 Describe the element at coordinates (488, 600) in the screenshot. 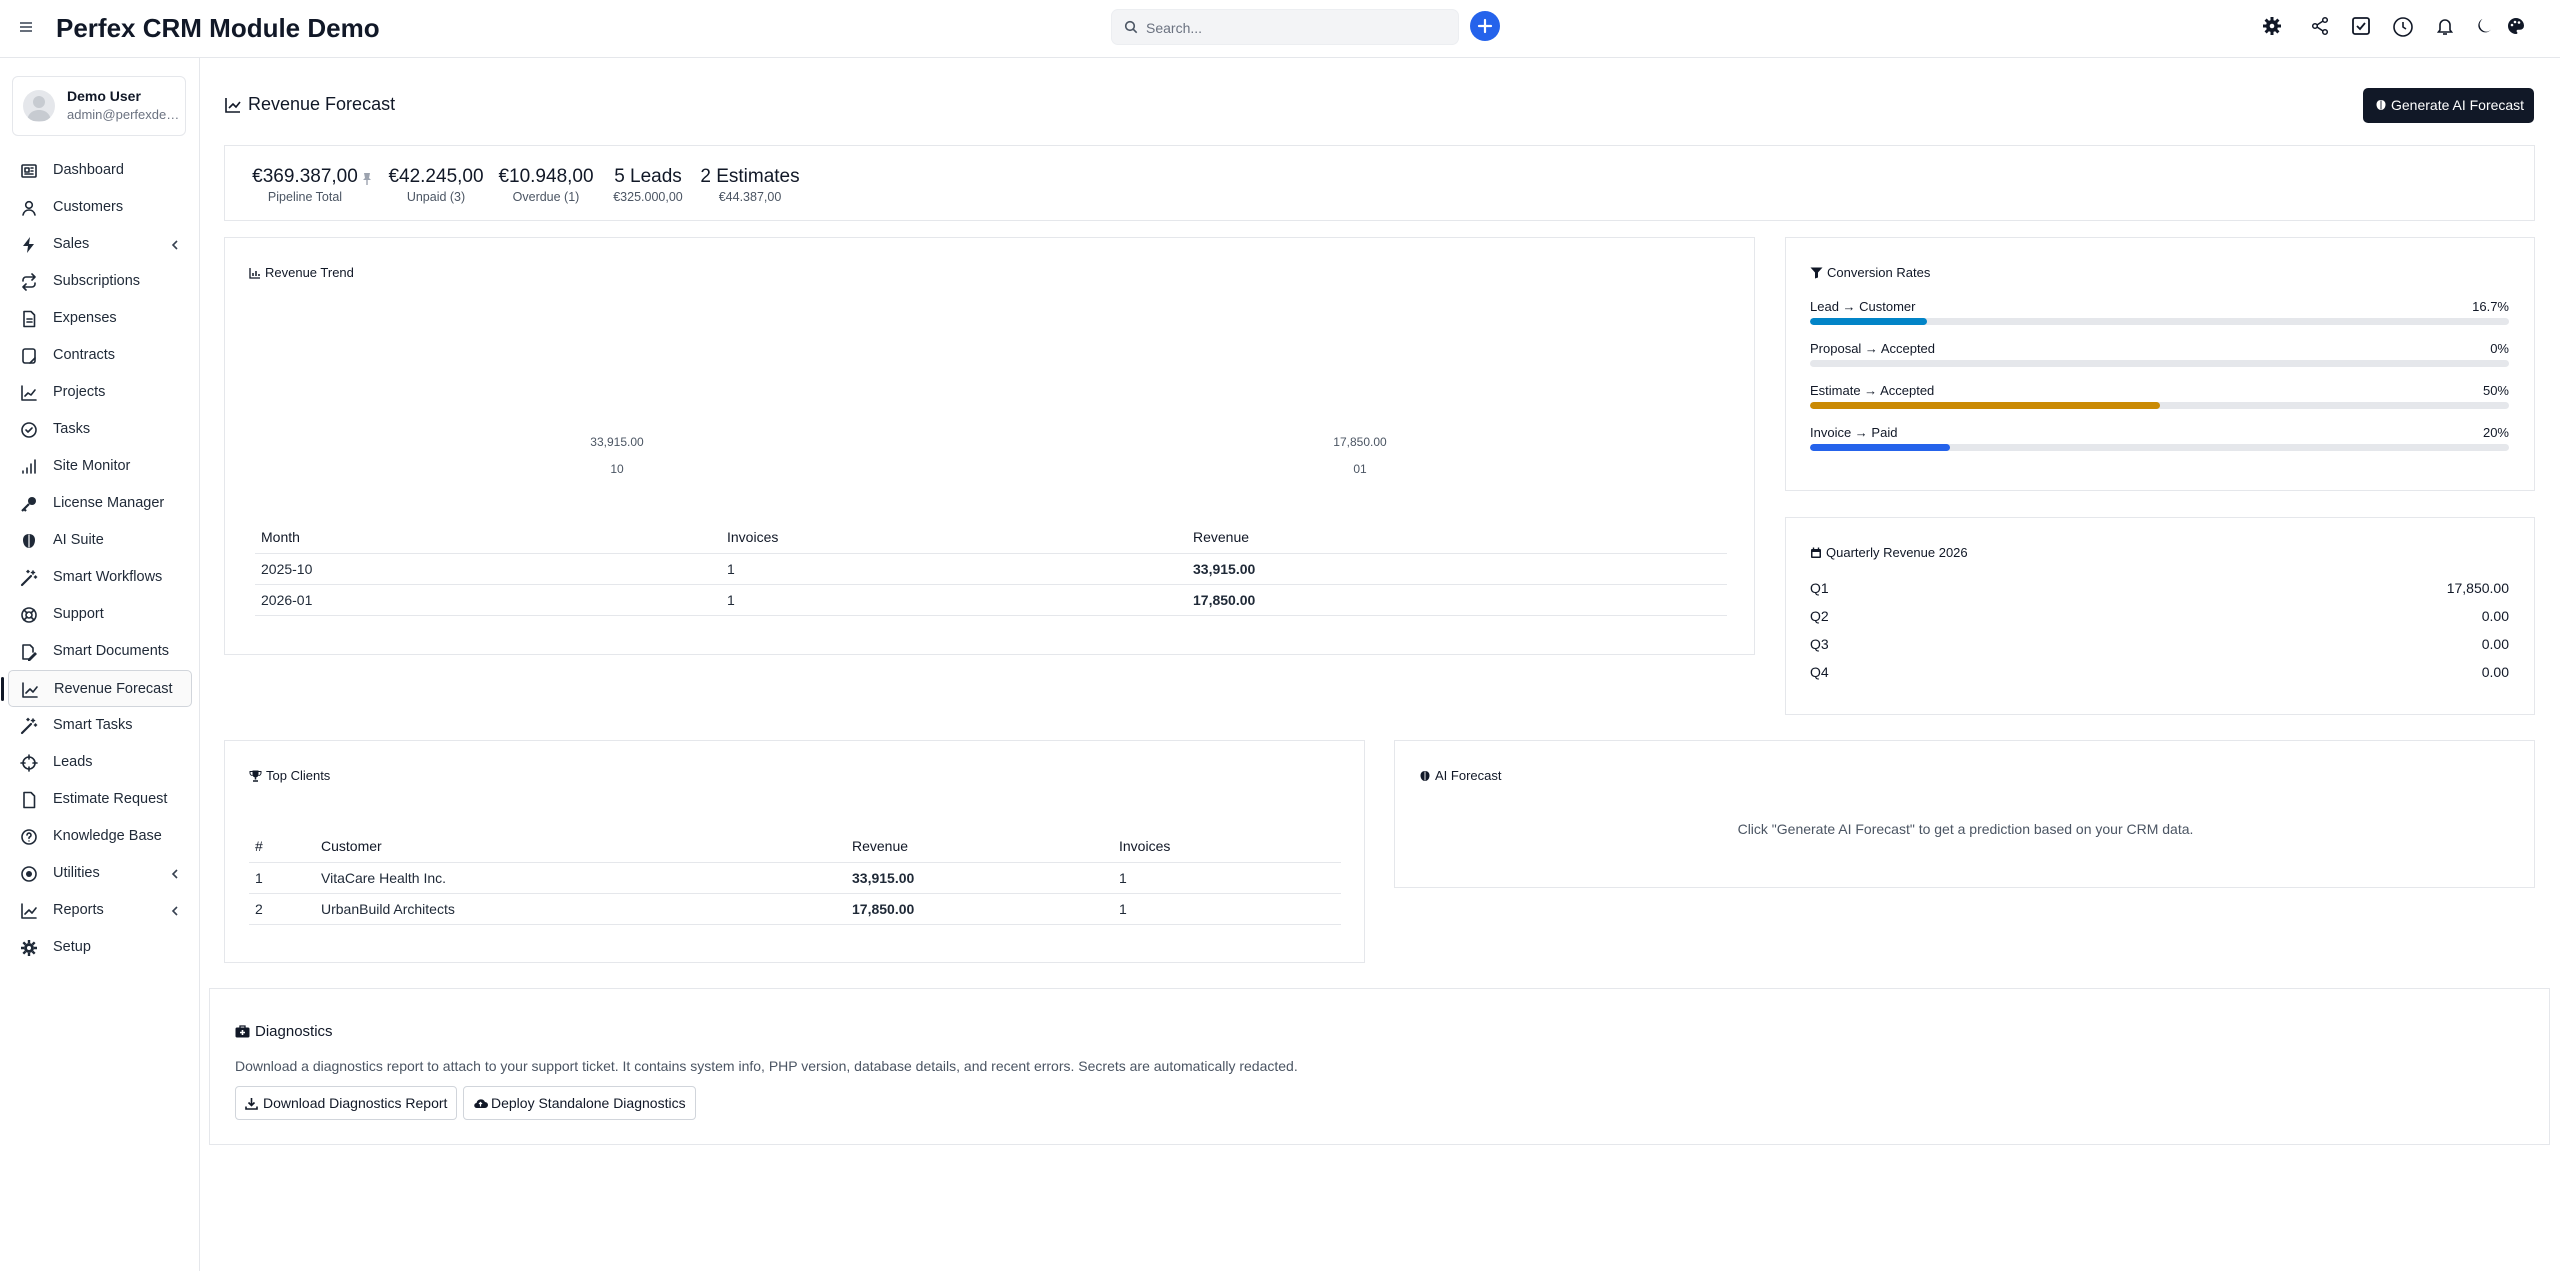

I see `month-cell: 2026-01` at that location.